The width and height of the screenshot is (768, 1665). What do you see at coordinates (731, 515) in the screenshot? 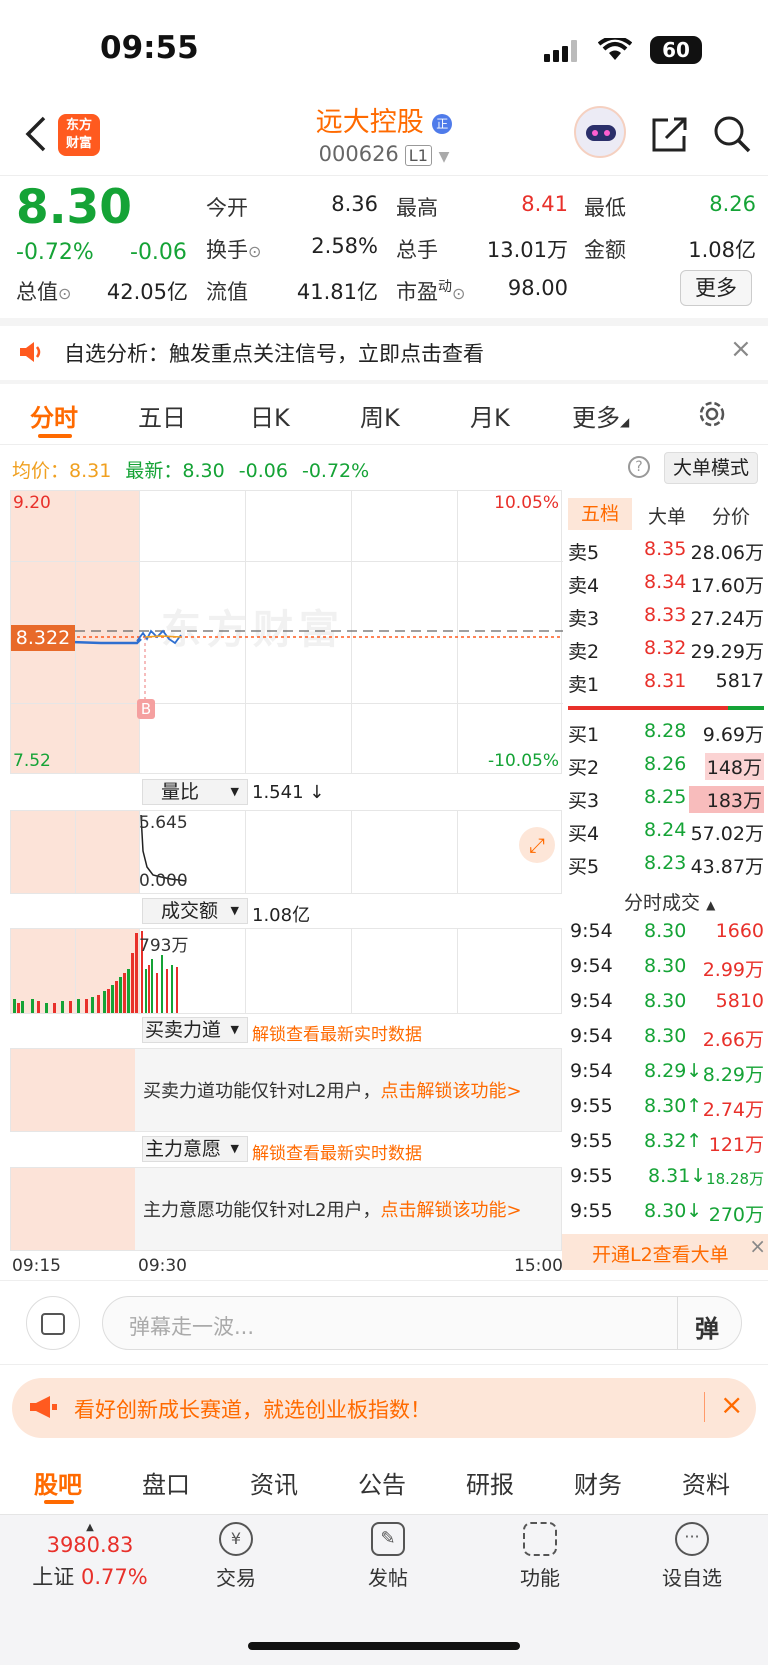
I see `orderbook-tab-price: 分价` at bounding box center [731, 515].